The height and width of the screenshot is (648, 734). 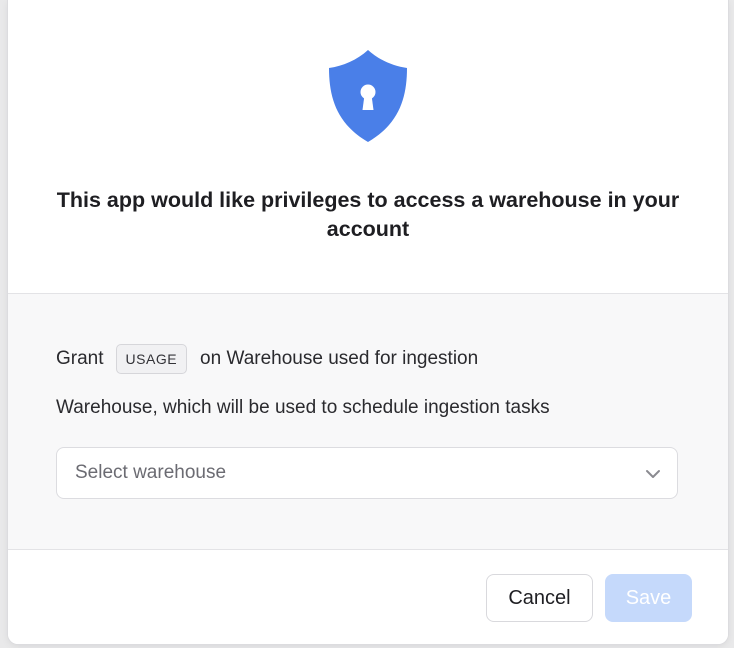 What do you see at coordinates (367, 473) in the screenshot?
I see `warehouse-select: Select warehouse` at bounding box center [367, 473].